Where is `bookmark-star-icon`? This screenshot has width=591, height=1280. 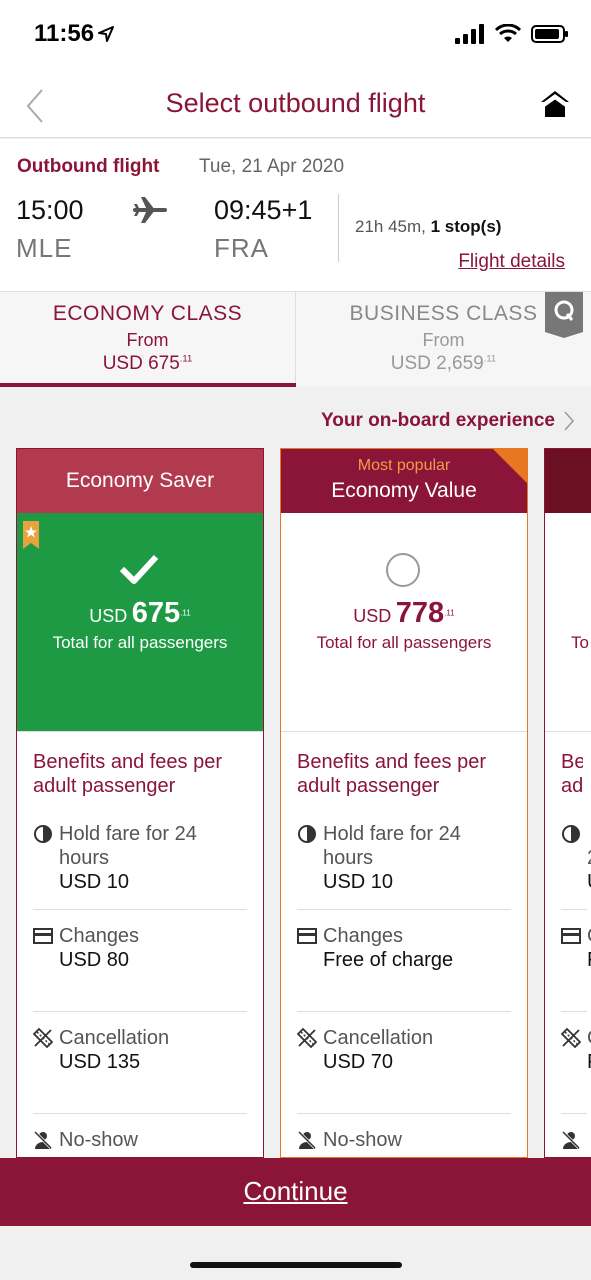
bookmark-star-icon is located at coordinates (31, 535).